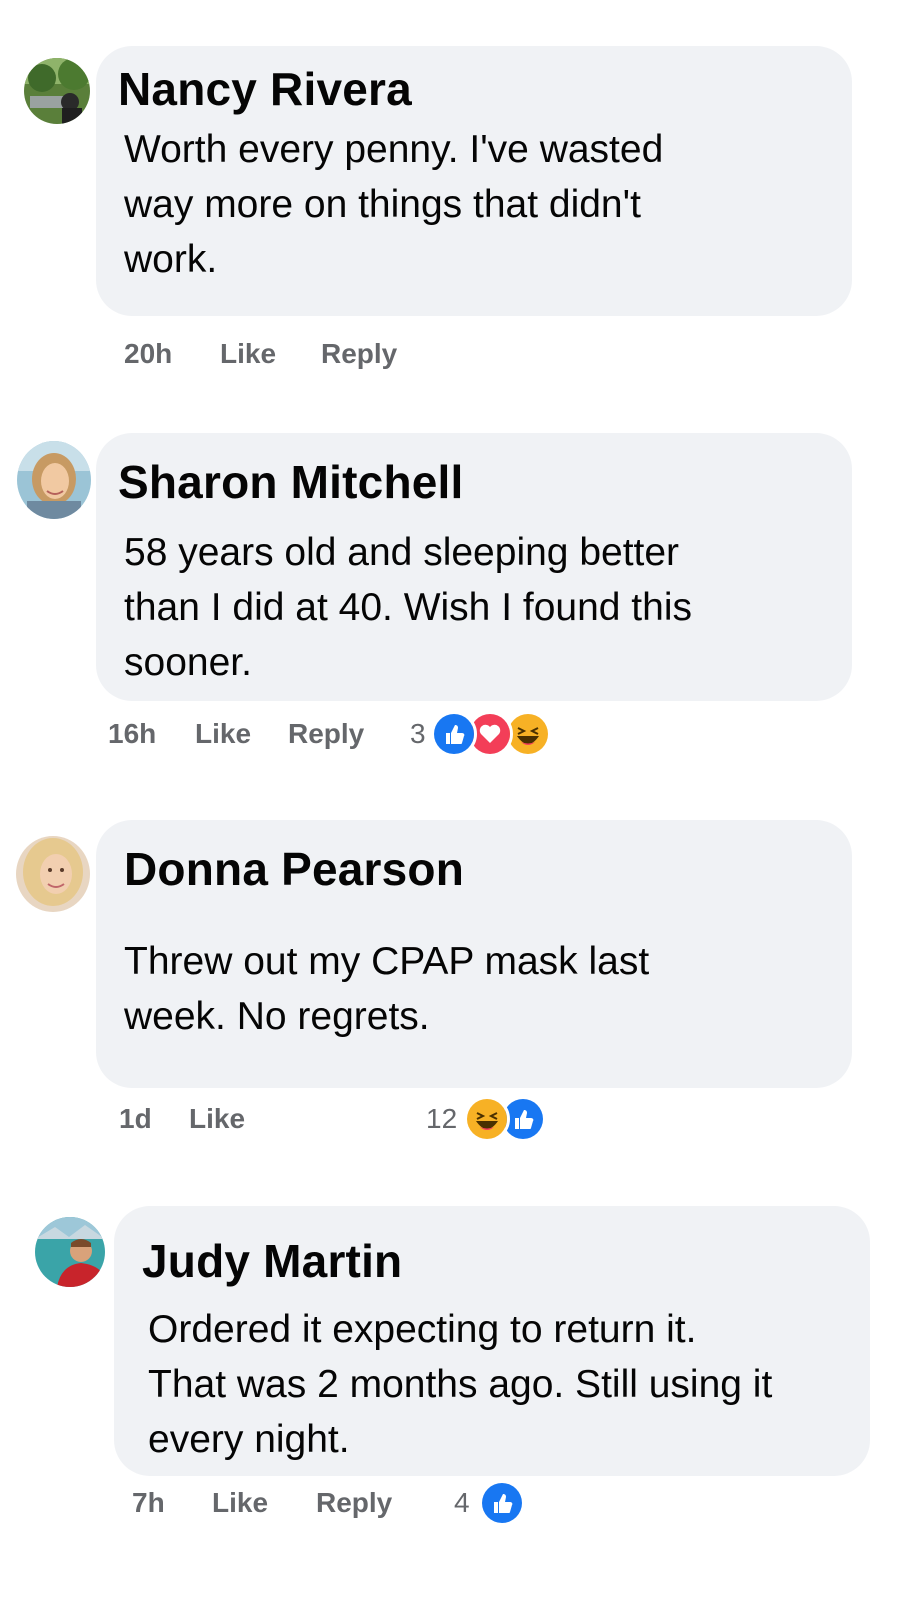  What do you see at coordinates (148, 1503) in the screenshot?
I see `timestamp: 7h` at bounding box center [148, 1503].